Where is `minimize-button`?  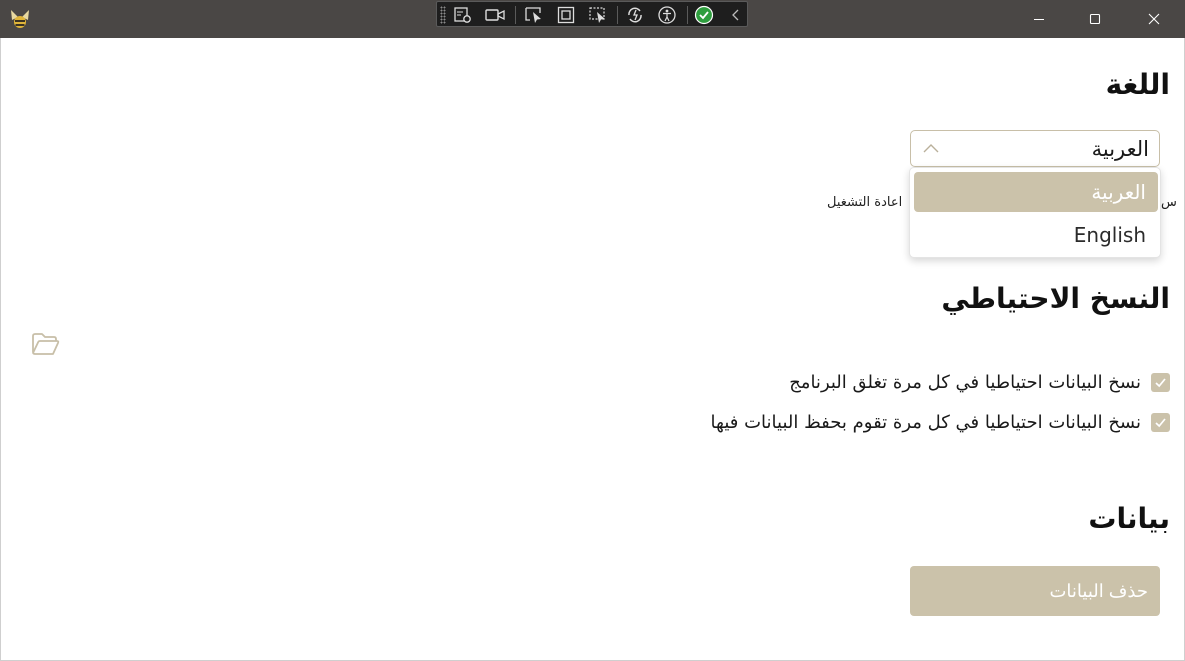 minimize-button is located at coordinates (1039, 19).